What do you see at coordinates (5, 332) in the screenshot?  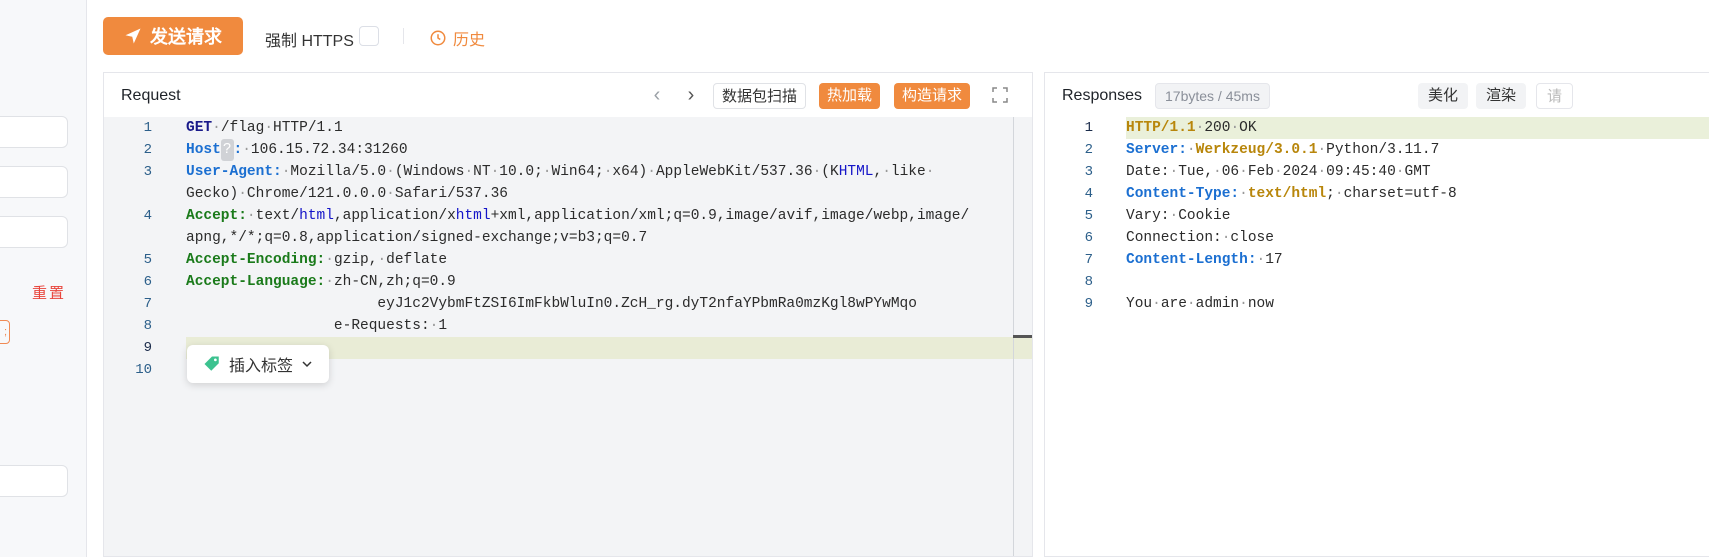 I see `left-tag-edge: ;` at bounding box center [5, 332].